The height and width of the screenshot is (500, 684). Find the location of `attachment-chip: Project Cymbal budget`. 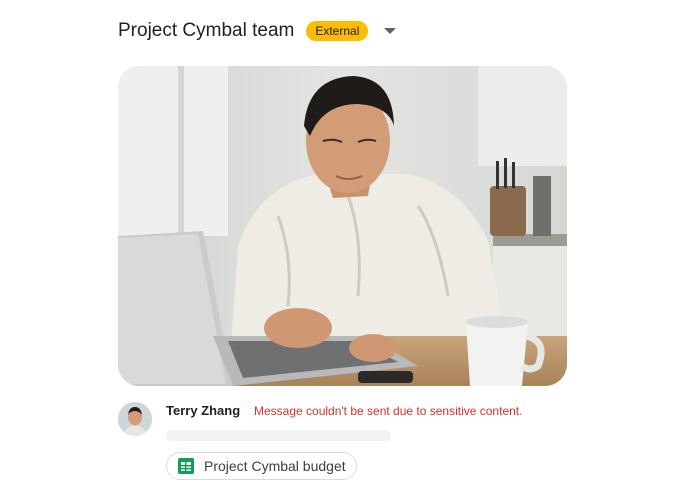

attachment-chip: Project Cymbal budget is located at coordinates (261, 466).